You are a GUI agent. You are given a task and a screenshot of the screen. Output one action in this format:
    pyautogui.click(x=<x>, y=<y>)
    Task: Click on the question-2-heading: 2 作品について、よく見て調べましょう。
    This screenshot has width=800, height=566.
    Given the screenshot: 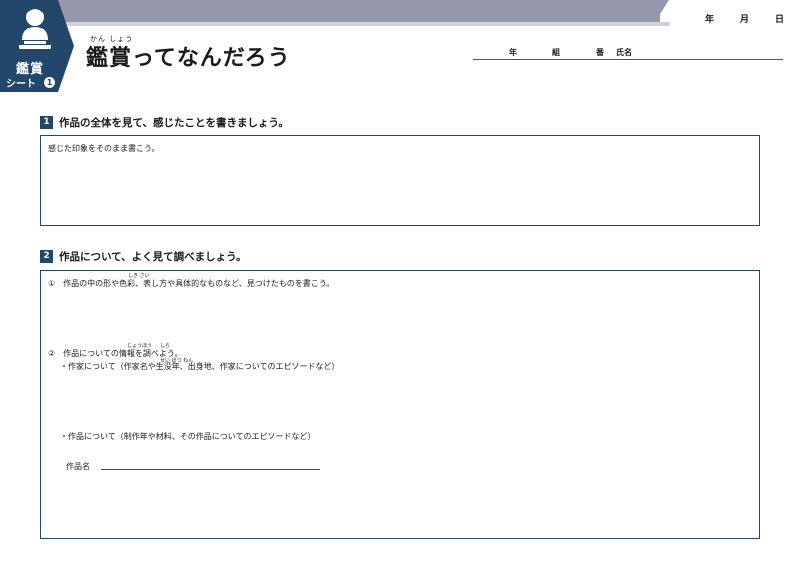 What is the action you would take?
    pyautogui.click(x=143, y=256)
    